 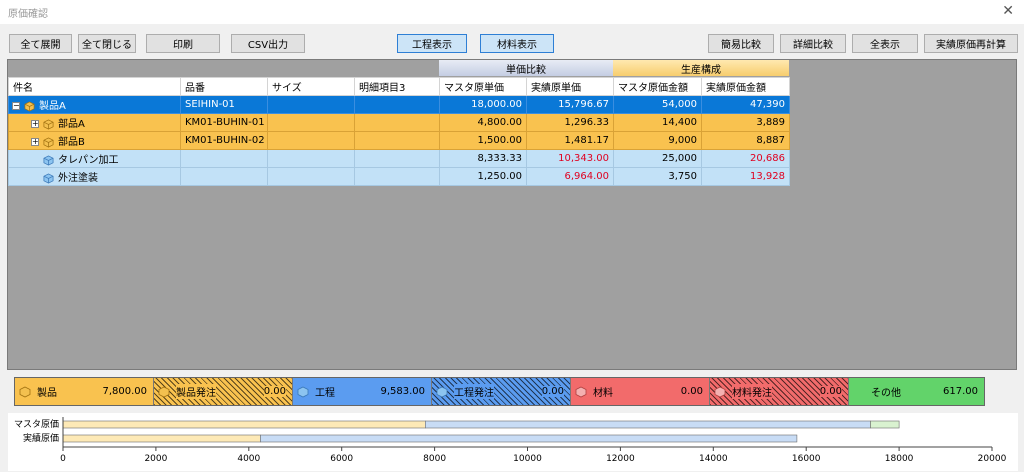 What do you see at coordinates (745, 176) in the screenshot?
I see `actual-amount-cell: 13,928` at bounding box center [745, 176].